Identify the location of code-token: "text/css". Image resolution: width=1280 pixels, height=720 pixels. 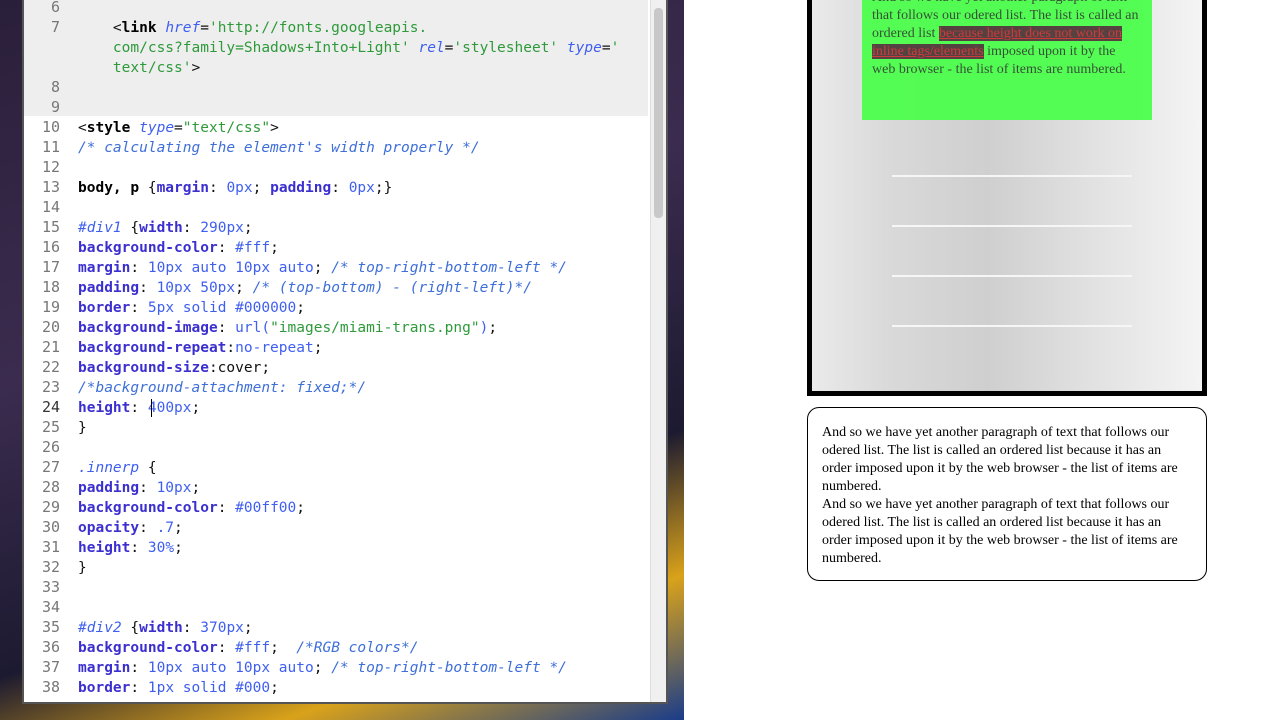
(226, 128).